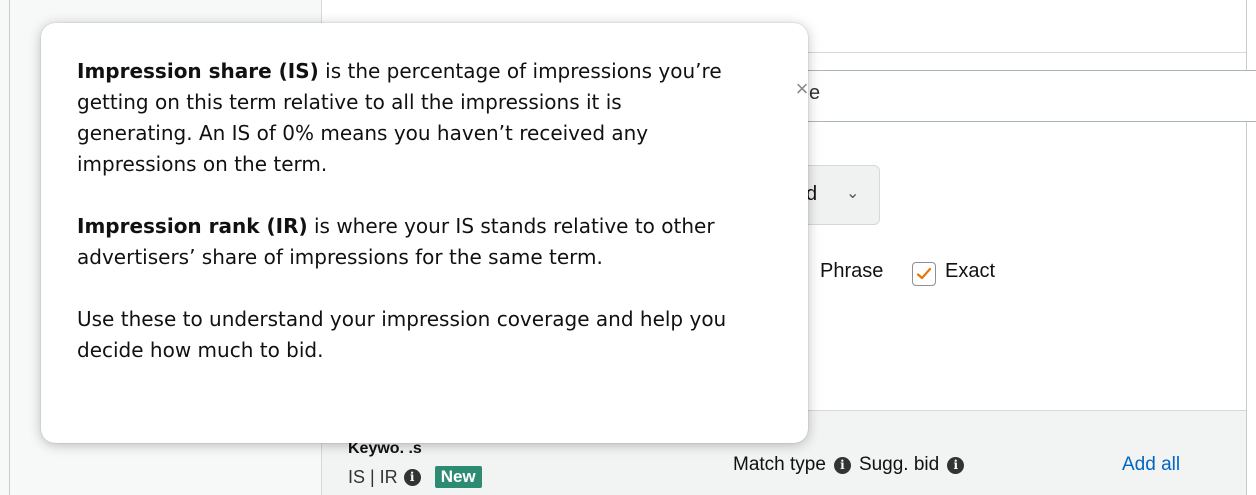  I want to click on close-icon: ×, so click(802, 90).